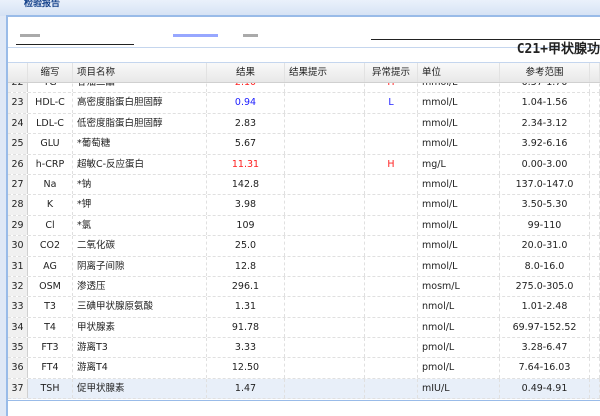  Describe the element at coordinates (50, 388) in the screenshot. I see `abbreviation: TSH` at that location.